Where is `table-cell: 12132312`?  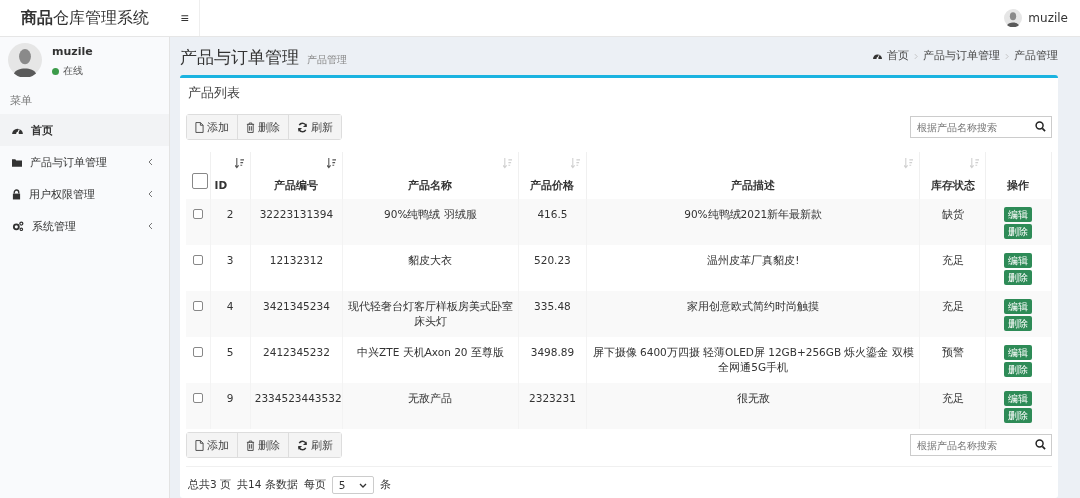 table-cell: 12132312 is located at coordinates (296, 260).